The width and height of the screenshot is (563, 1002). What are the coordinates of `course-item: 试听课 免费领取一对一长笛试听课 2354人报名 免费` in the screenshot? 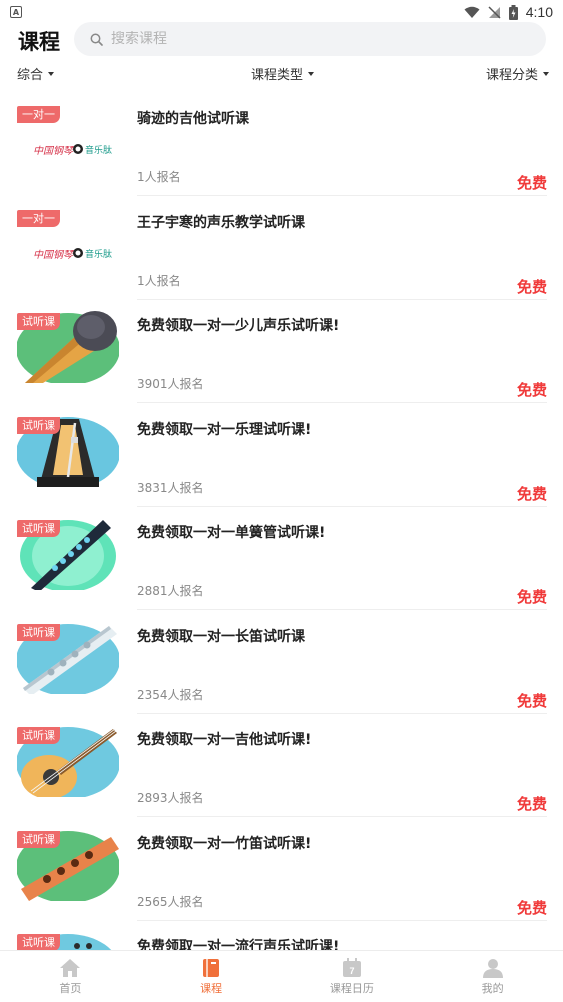 It's located at (281, 670).